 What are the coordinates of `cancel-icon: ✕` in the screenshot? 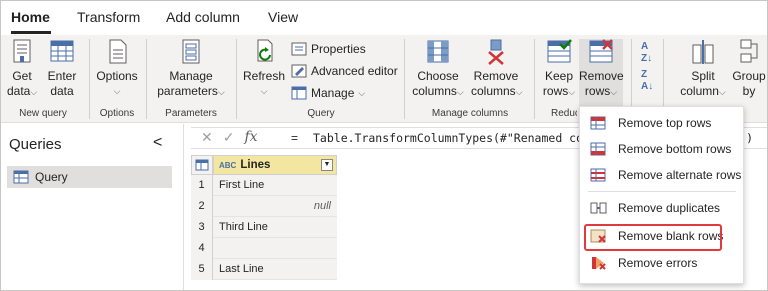 It's located at (207, 137).